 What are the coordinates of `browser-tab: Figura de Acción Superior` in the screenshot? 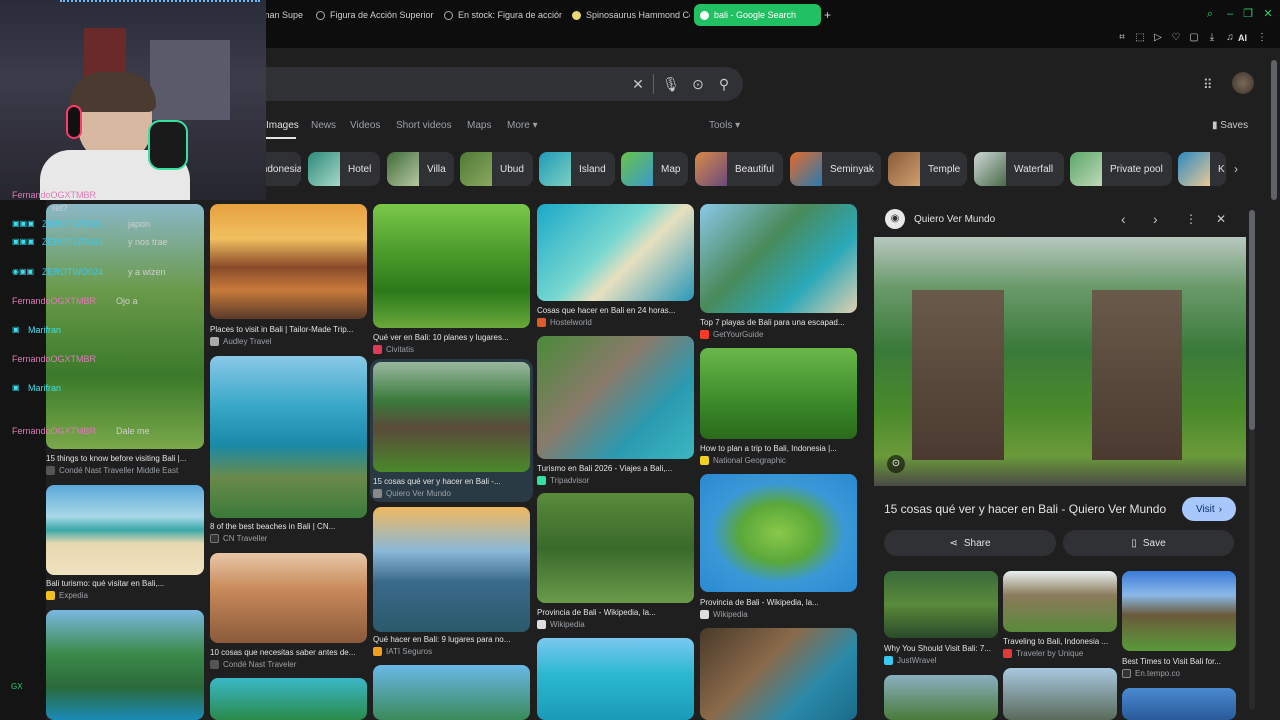 It's located at (372, 15).